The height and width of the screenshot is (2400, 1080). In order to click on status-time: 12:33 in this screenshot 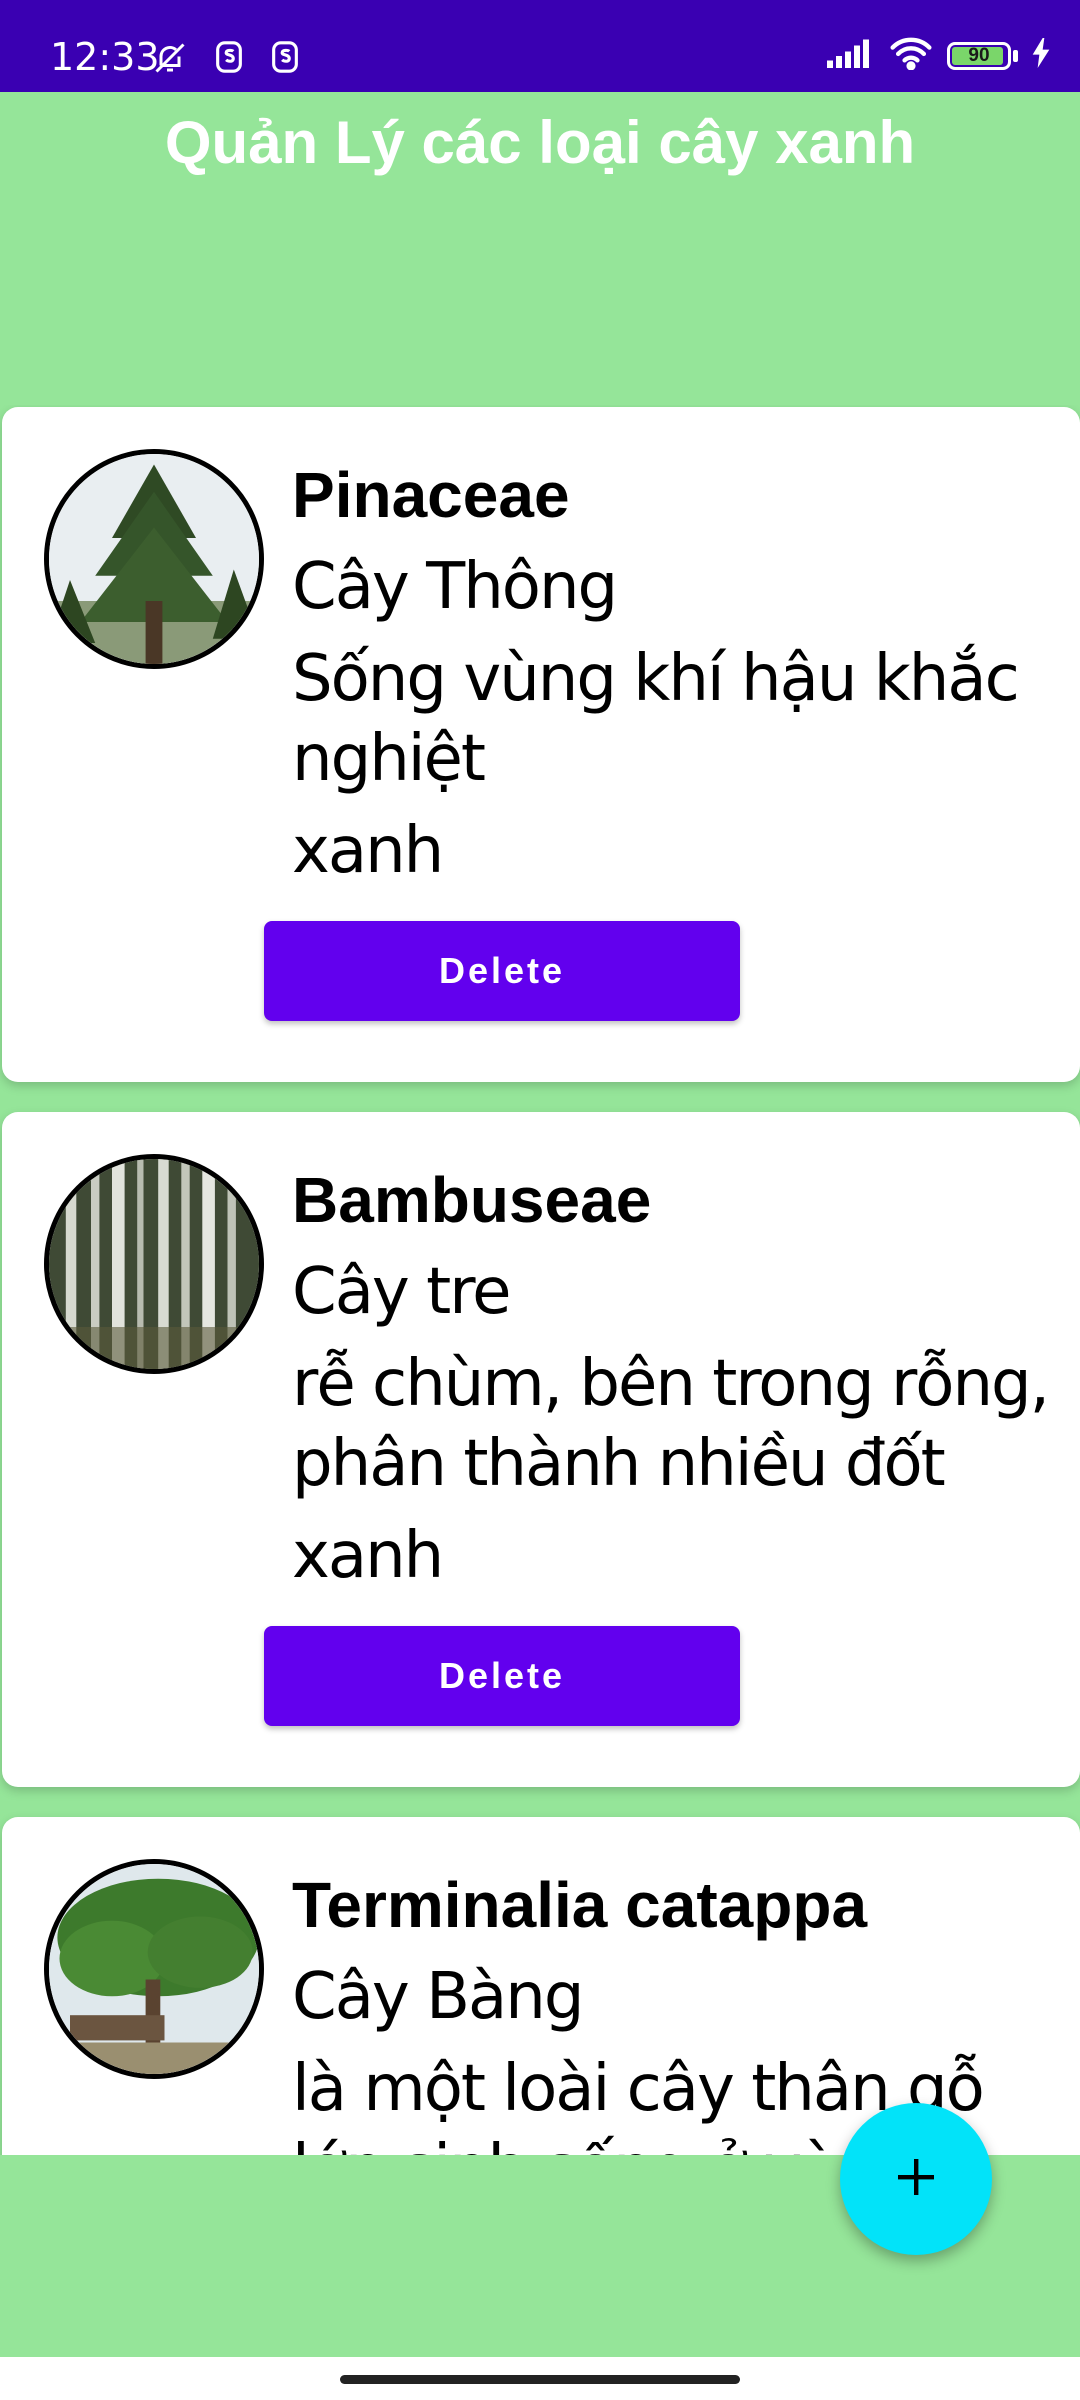, I will do `click(105, 57)`.